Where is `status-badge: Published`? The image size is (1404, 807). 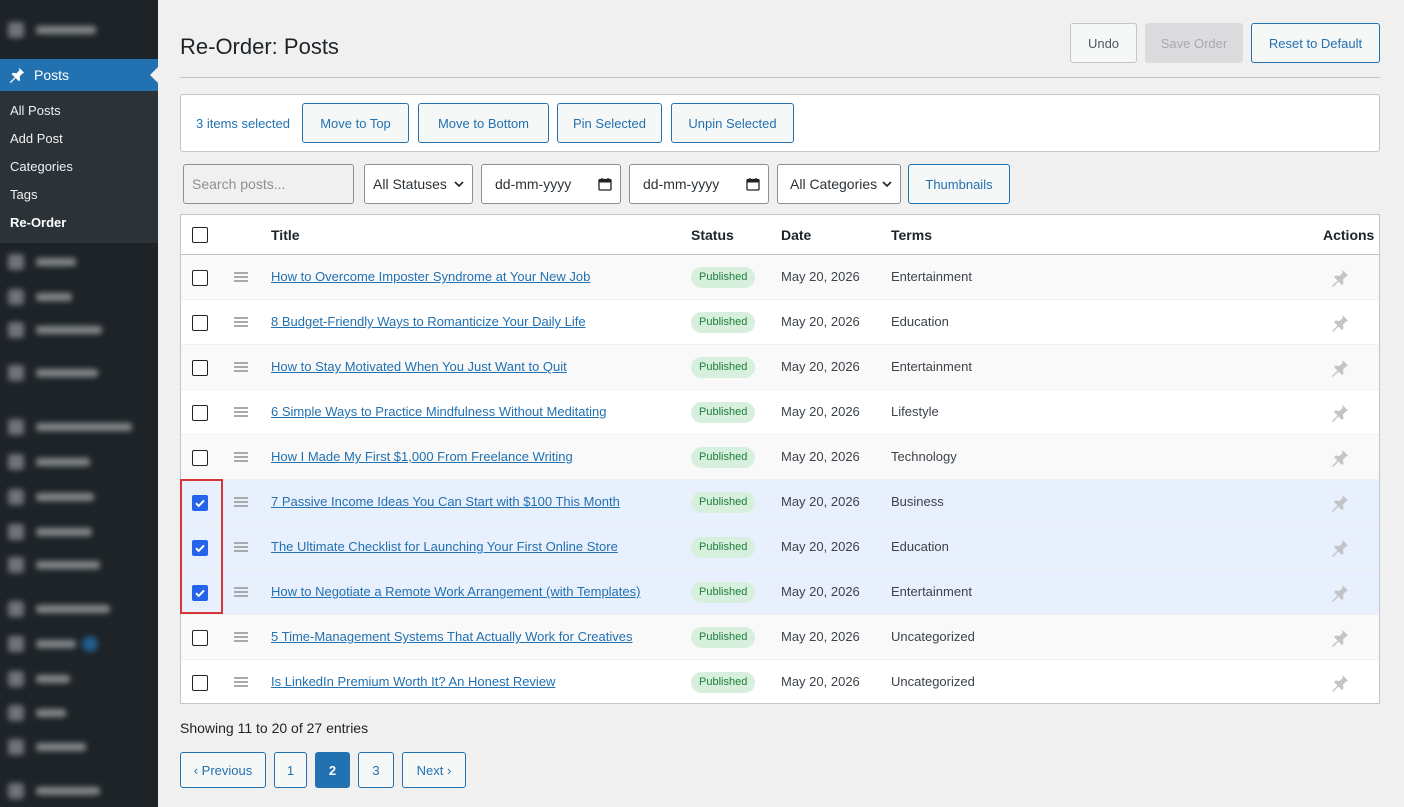
status-badge: Published is located at coordinates (723, 412).